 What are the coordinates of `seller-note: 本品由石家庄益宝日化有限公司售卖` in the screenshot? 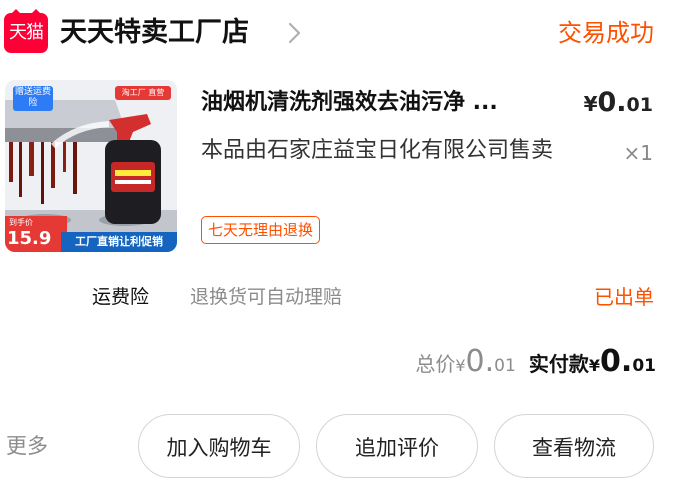 It's located at (377, 150).